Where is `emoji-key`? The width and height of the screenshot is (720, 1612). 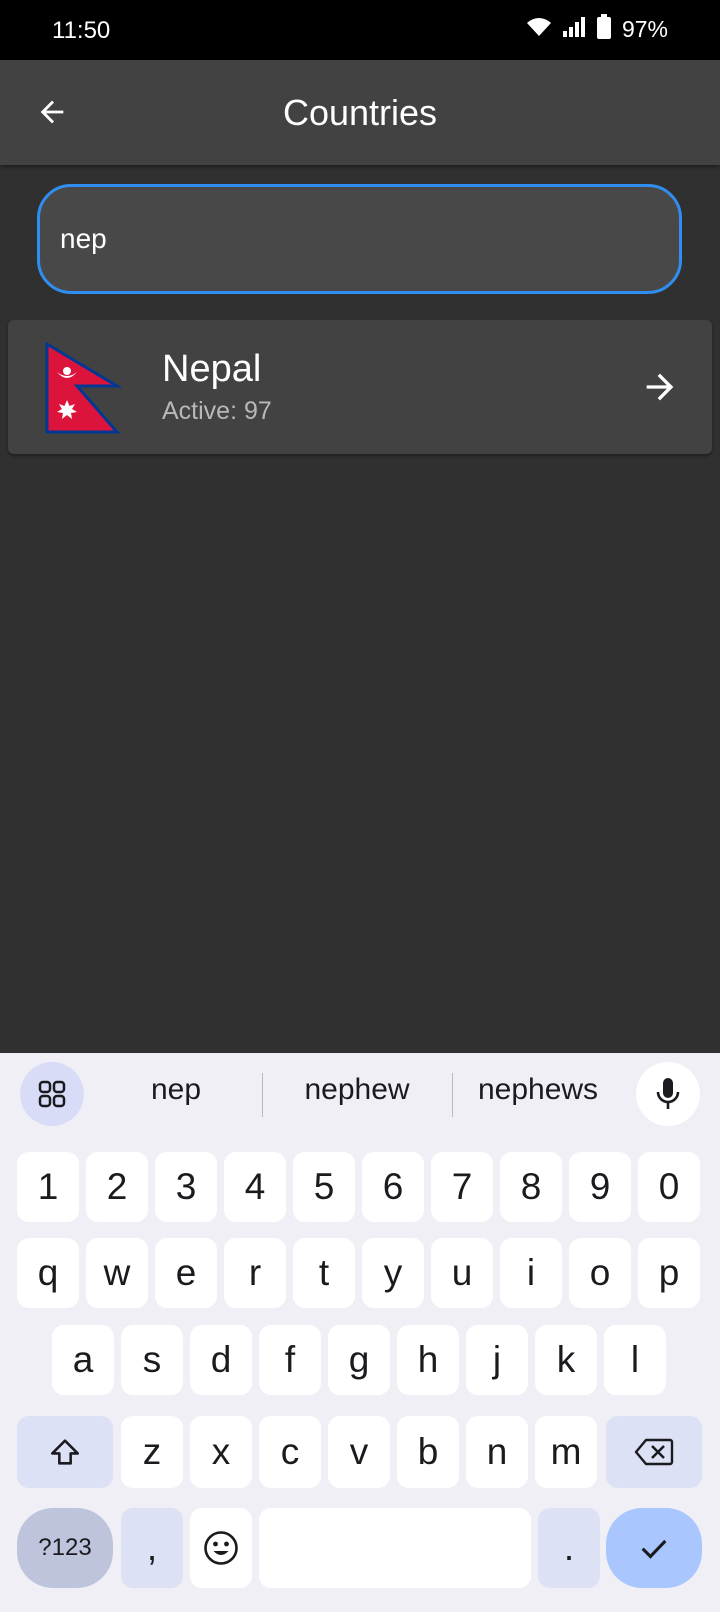
emoji-key is located at coordinates (221, 1548).